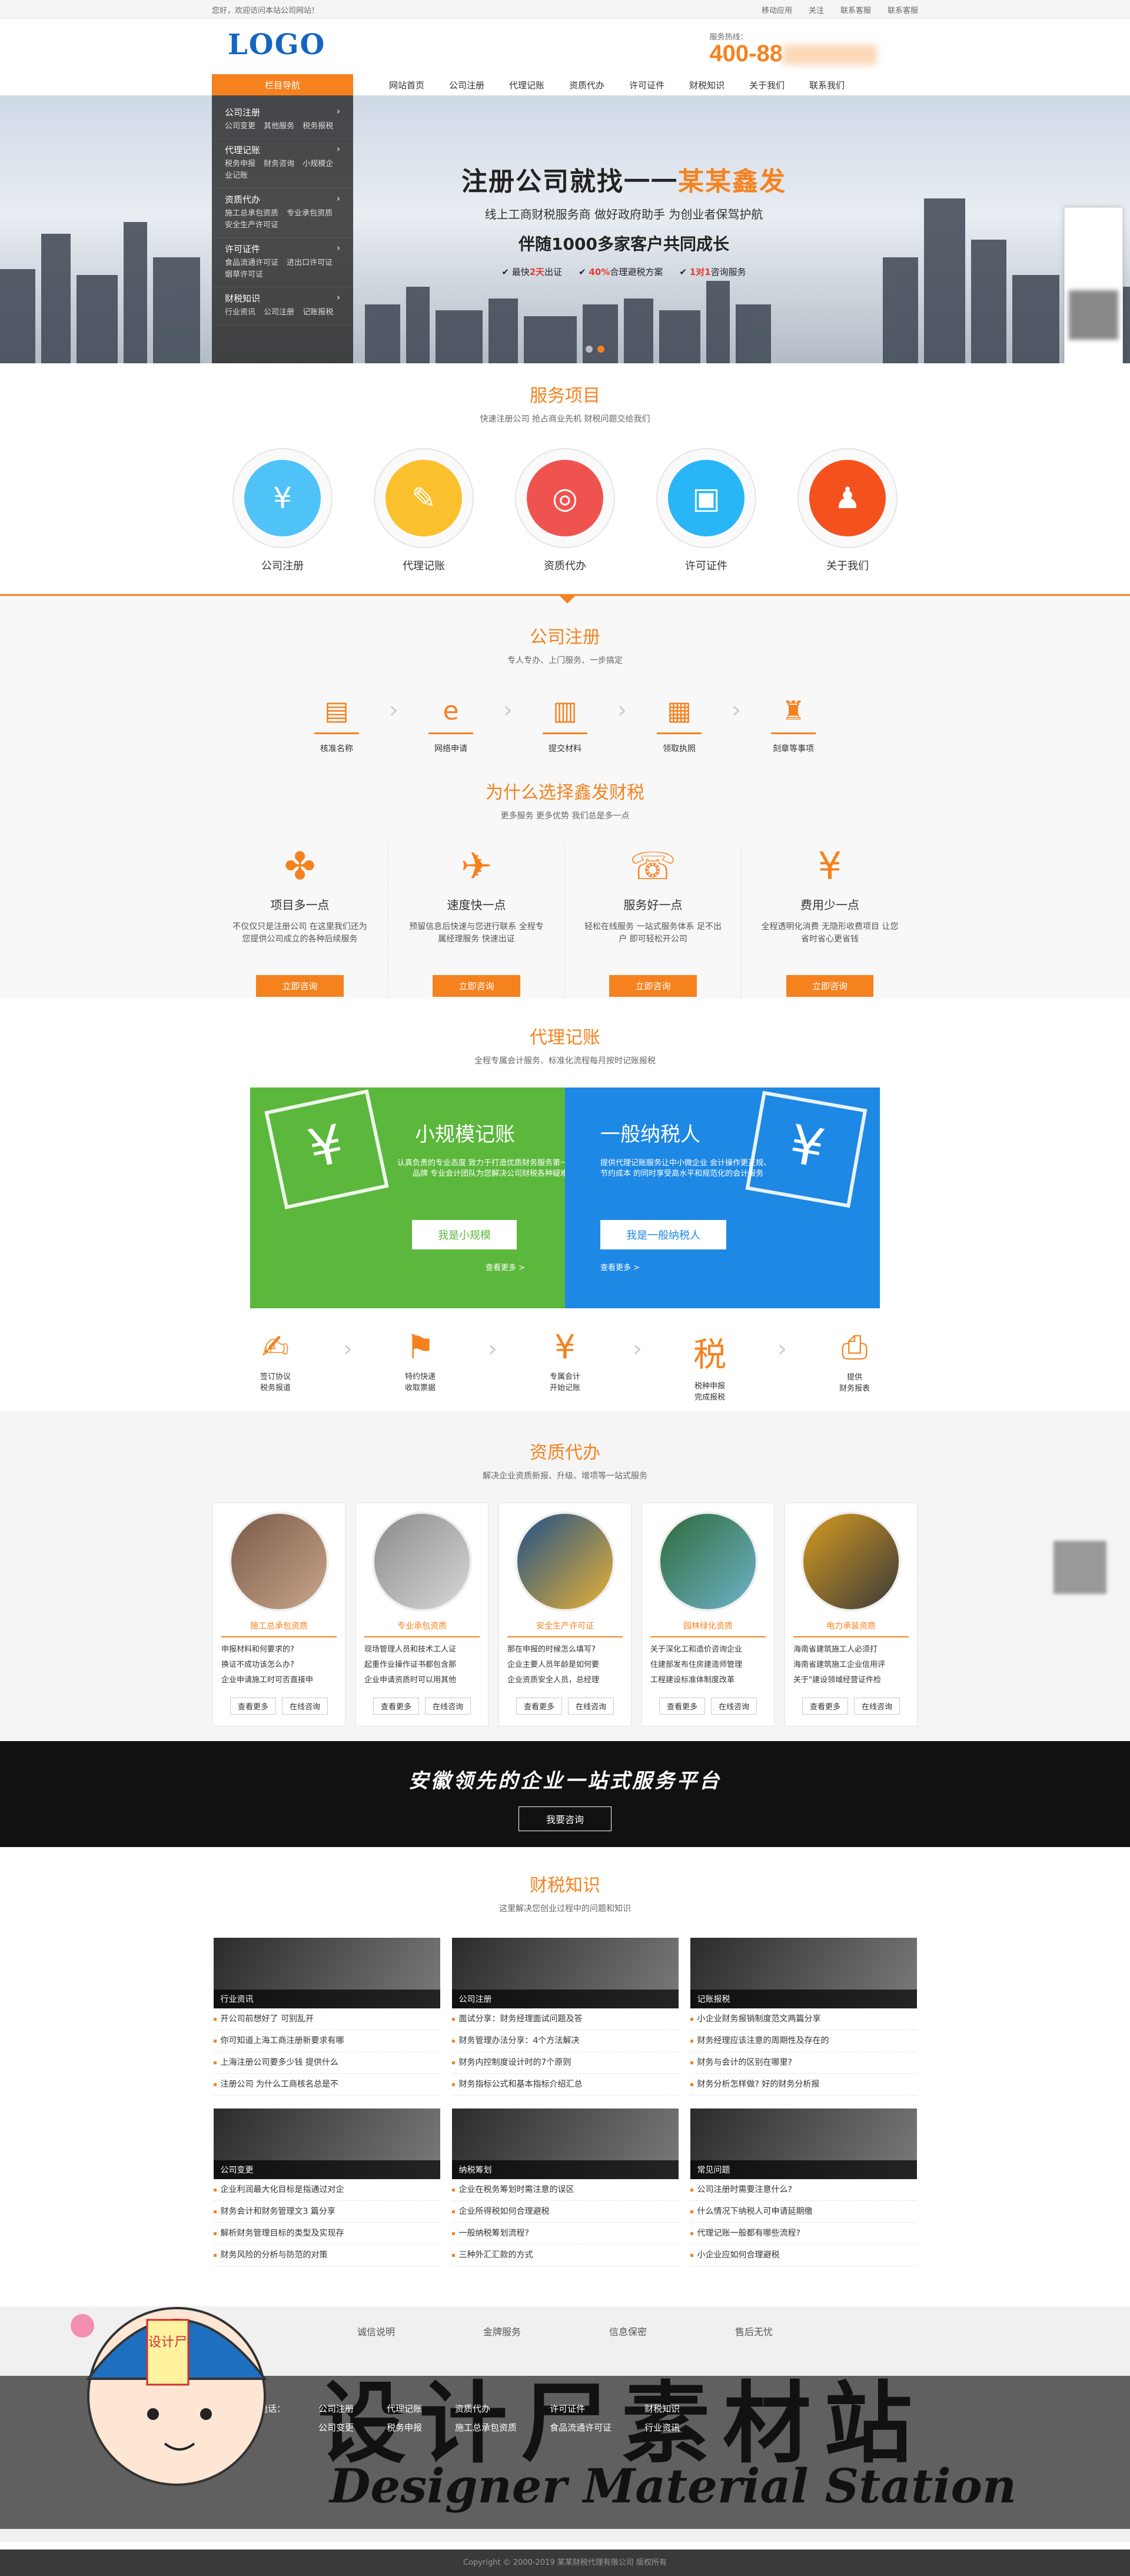 The height and width of the screenshot is (2576, 1130). I want to click on footer-menu-link: 税务申报, so click(404, 2428).